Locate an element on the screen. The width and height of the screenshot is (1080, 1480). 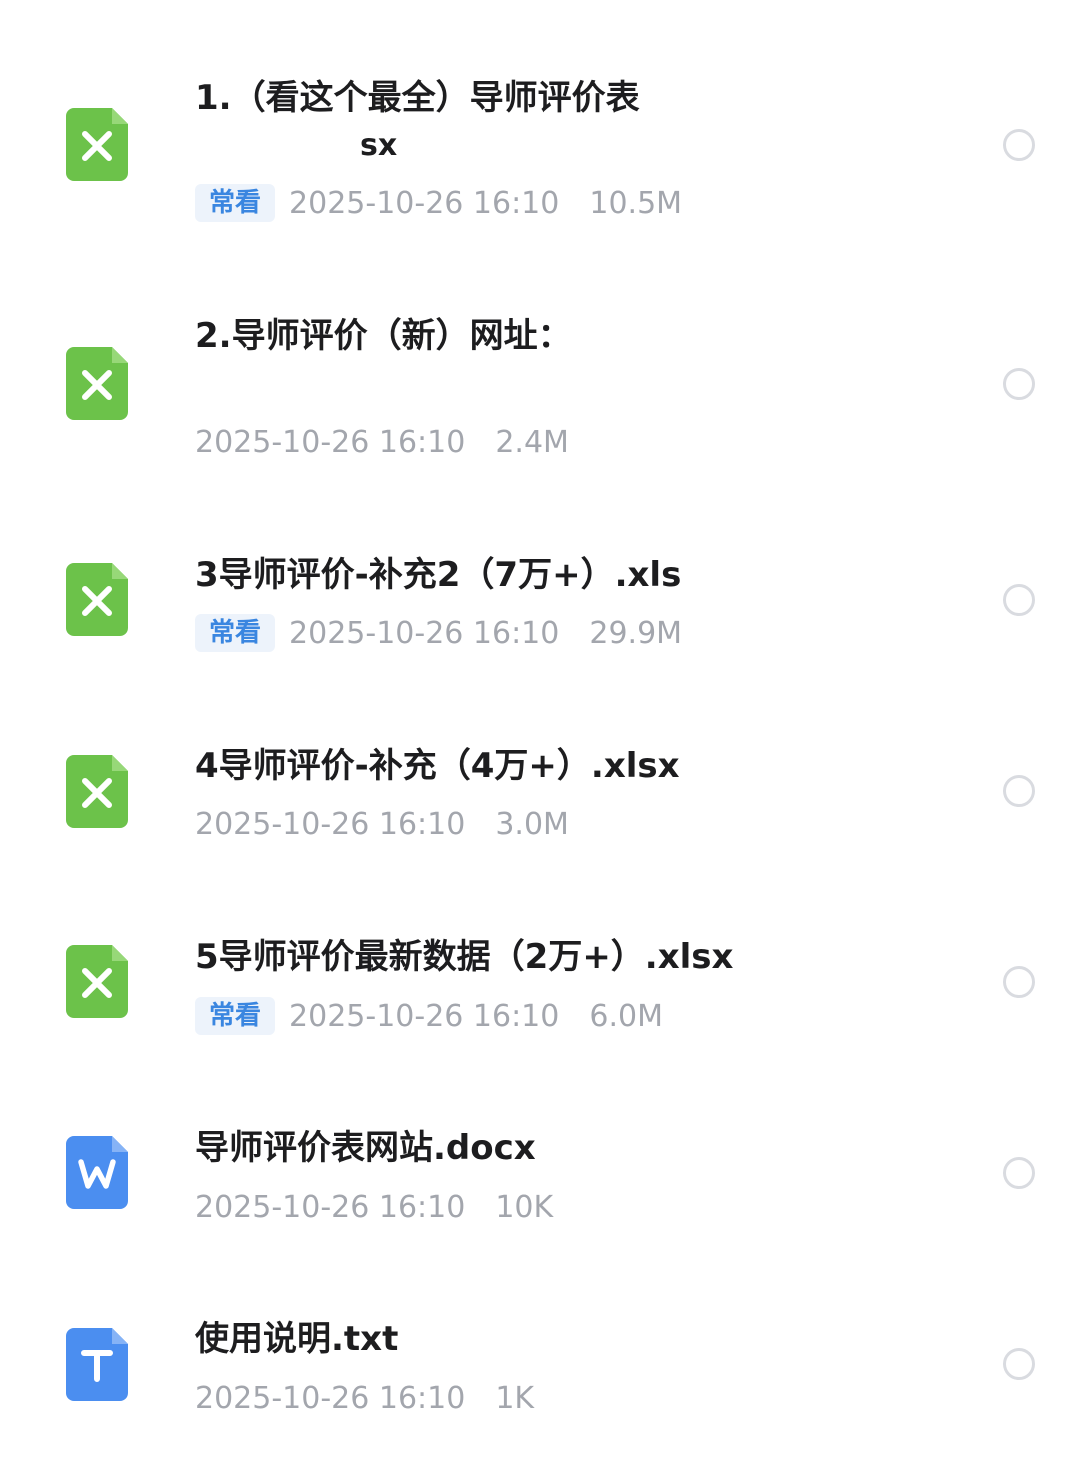
file-name: 导师评价表网站.docx is located at coordinates (365, 1148).